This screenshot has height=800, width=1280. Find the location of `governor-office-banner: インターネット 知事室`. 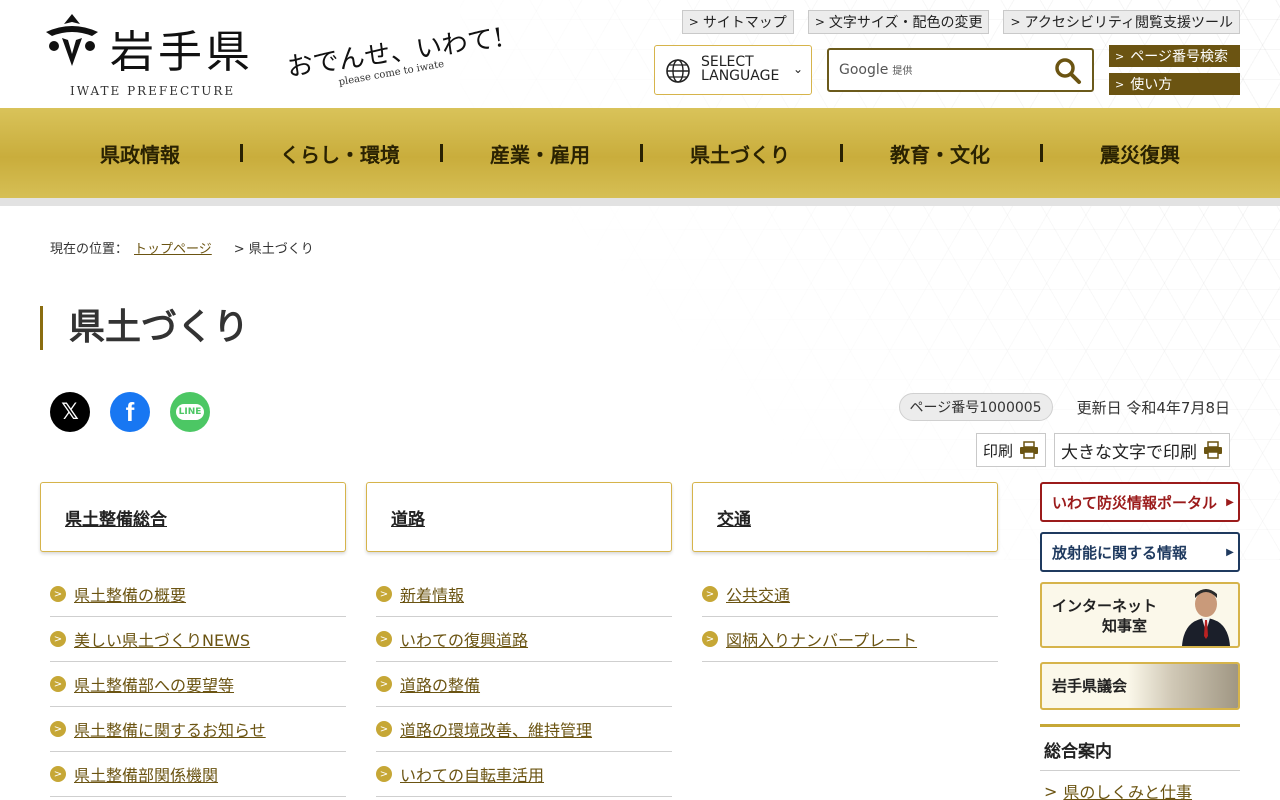

governor-office-banner: インターネット 知事室 is located at coordinates (1140, 615).